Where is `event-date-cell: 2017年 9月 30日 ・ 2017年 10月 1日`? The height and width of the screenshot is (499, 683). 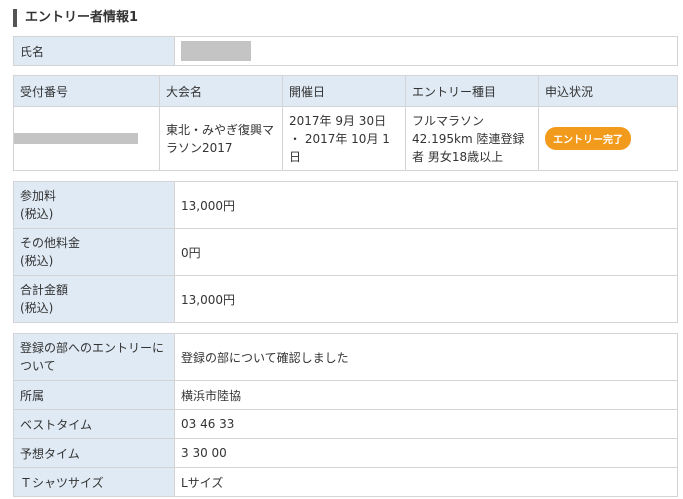 event-date-cell: 2017年 9月 30日 ・ 2017年 10月 1日 is located at coordinates (344, 138).